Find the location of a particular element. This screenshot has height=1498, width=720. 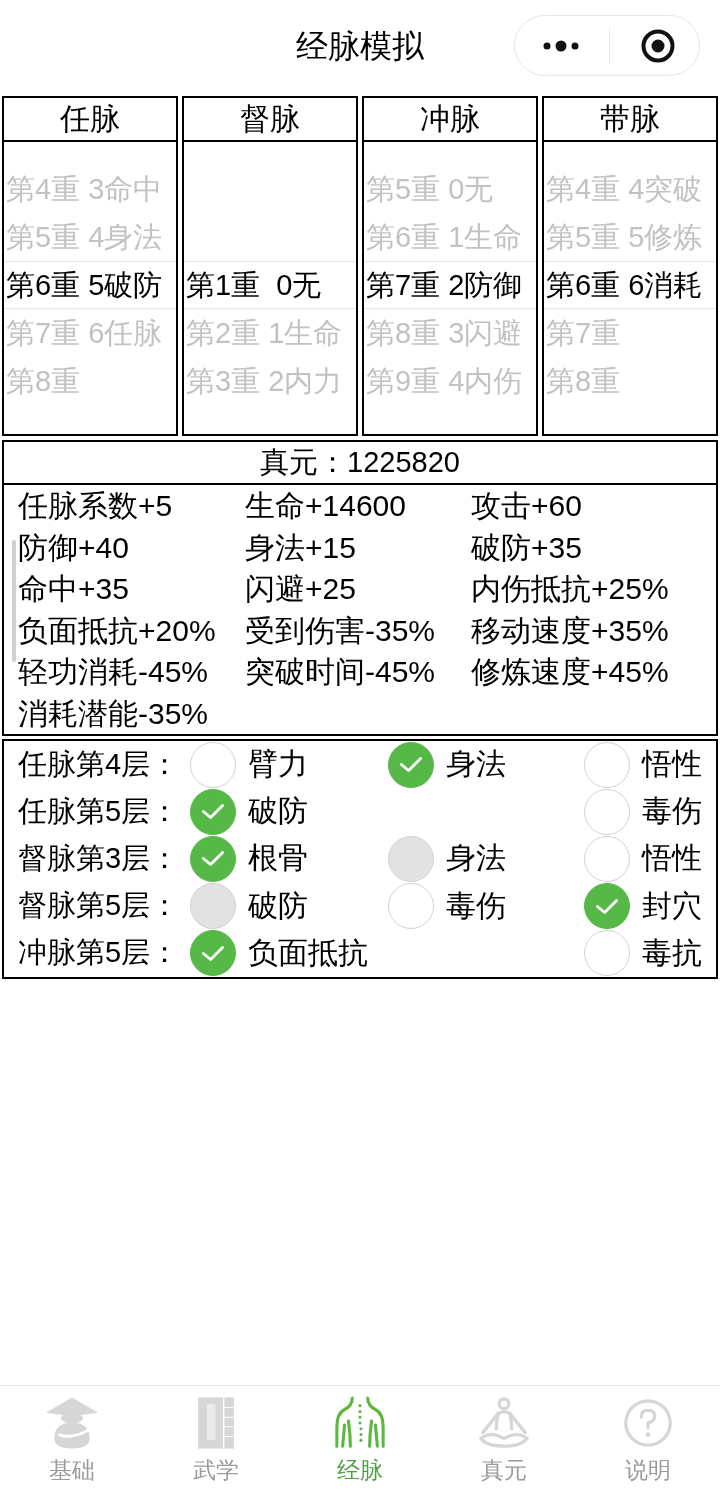

picker-option: 第5重 5修炼 is located at coordinates (630, 237).